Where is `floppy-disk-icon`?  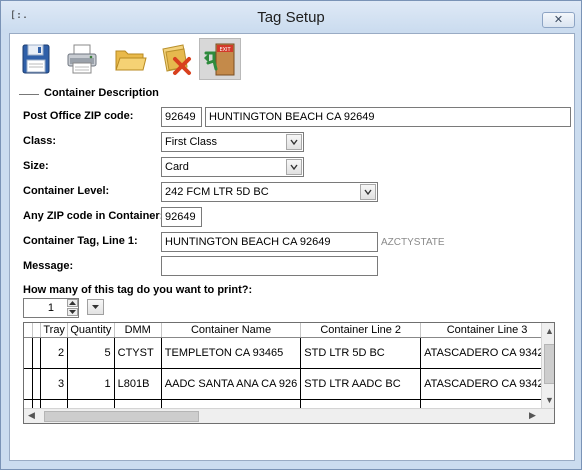 floppy-disk-icon is located at coordinates (36, 59).